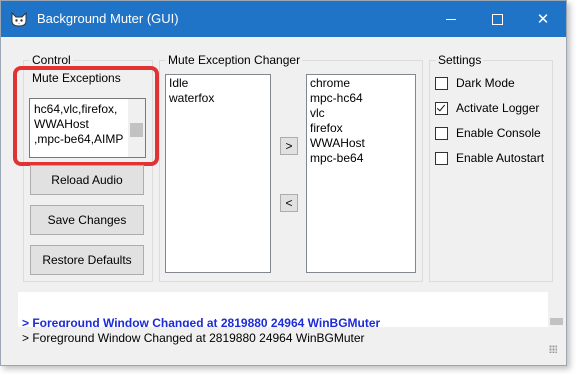  I want to click on minimize-icon, so click(451, 19).